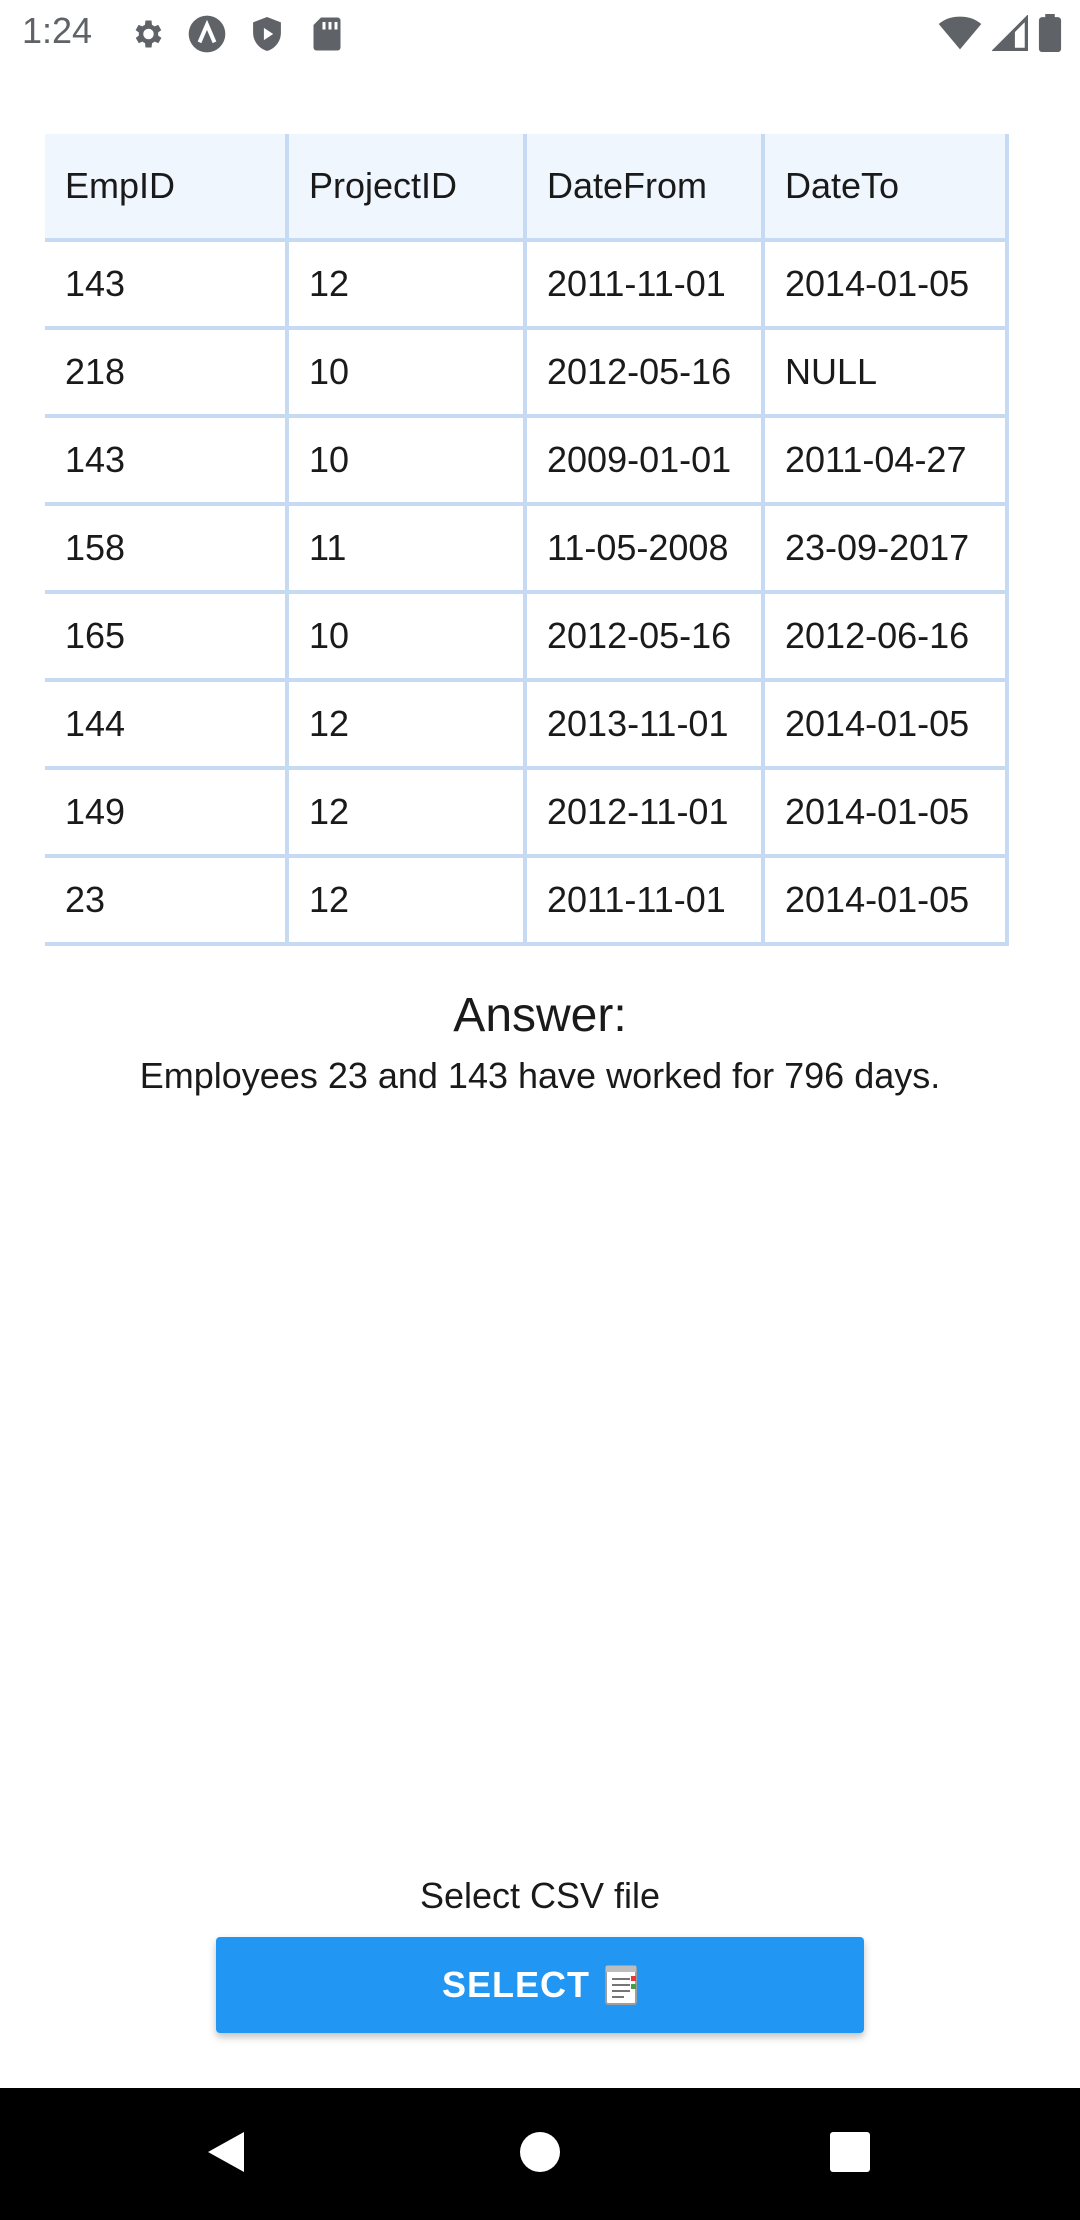 The height and width of the screenshot is (2220, 1080). What do you see at coordinates (525, 284) in the screenshot?
I see `table-row: 143 12 2011-11-01 2014-01-05` at bounding box center [525, 284].